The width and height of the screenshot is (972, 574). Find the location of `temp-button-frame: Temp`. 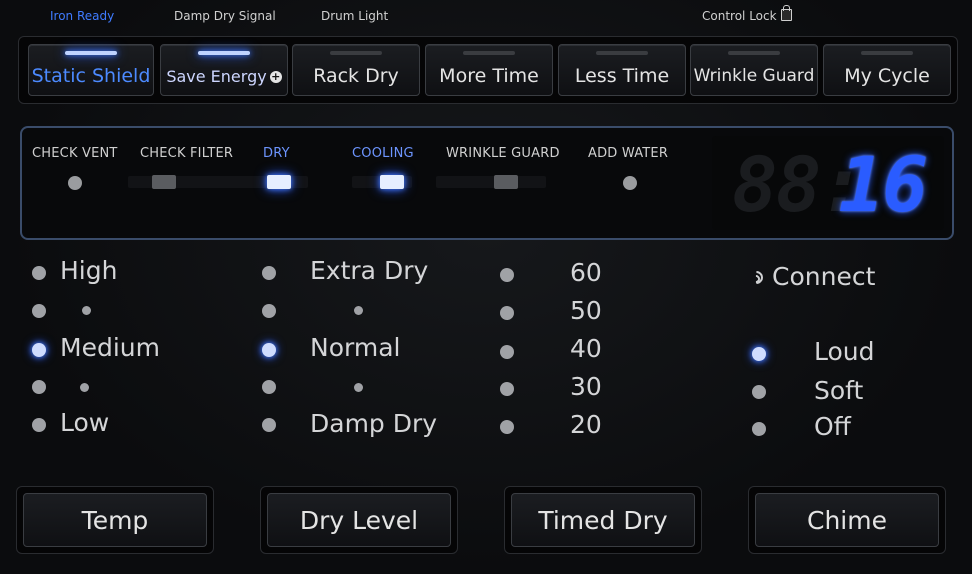

temp-button-frame: Temp is located at coordinates (115, 520).